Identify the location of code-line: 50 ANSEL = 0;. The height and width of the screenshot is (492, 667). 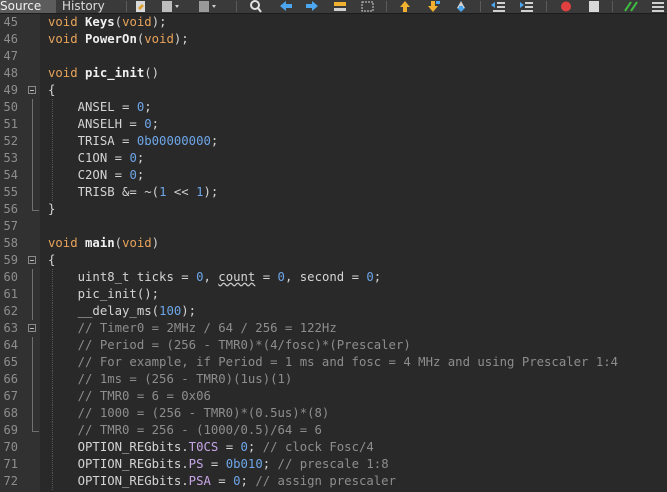
(333, 107).